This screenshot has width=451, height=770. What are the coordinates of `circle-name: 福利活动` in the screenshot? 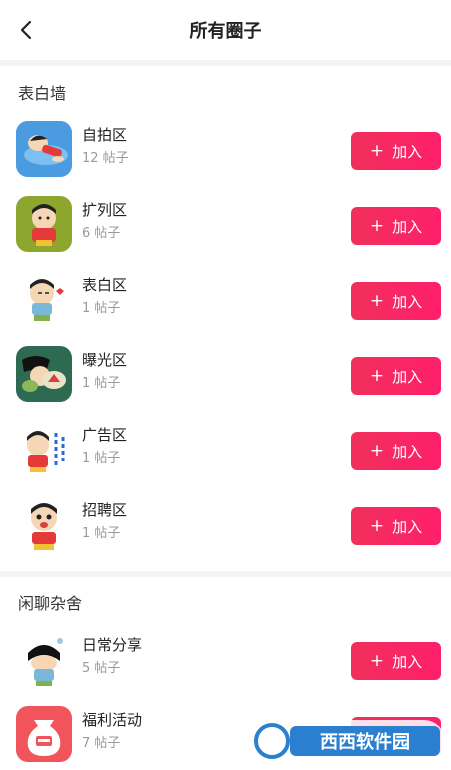 It's located at (112, 720).